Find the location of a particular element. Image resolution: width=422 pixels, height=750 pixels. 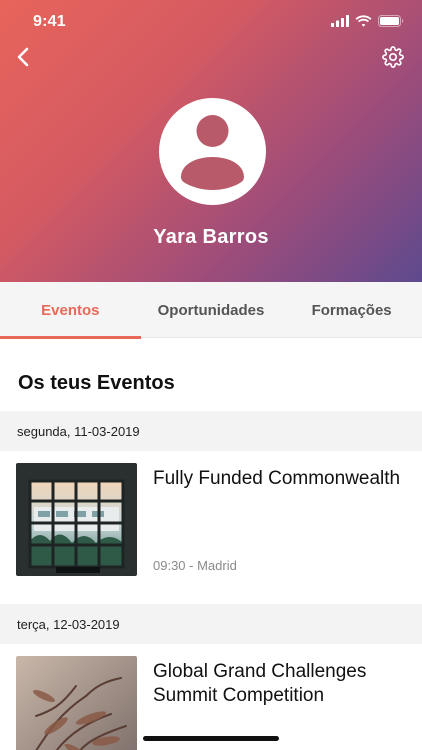

gear-icon is located at coordinates (393, 59).